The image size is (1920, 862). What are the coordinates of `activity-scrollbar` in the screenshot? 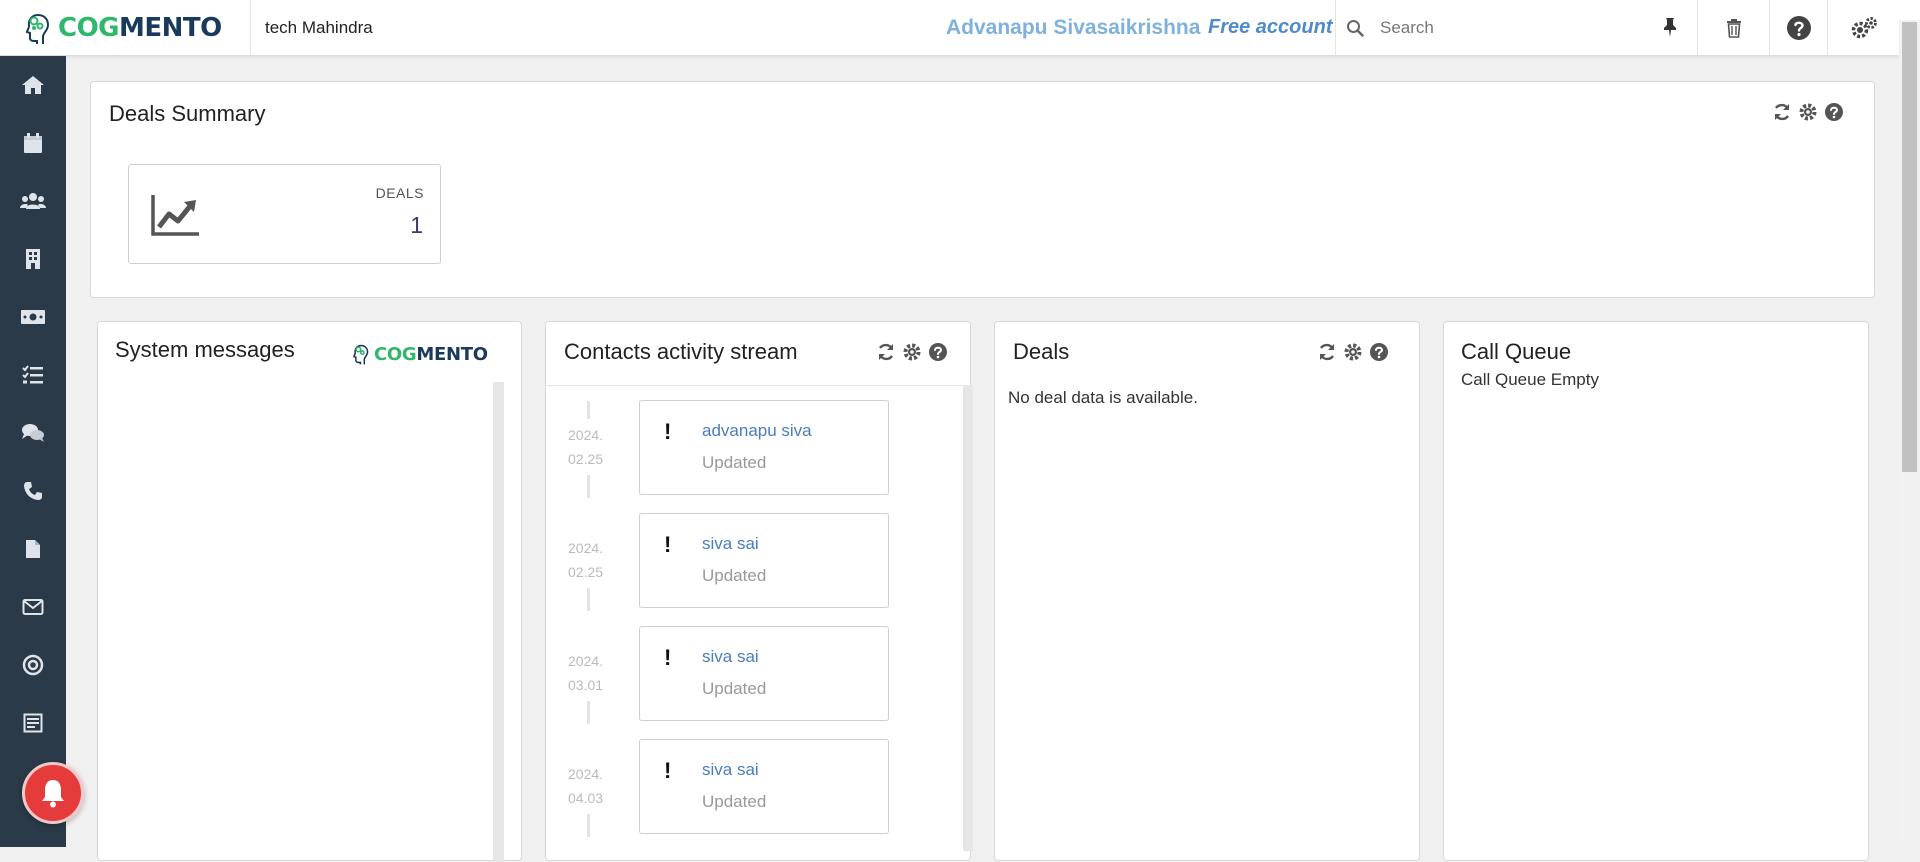 It's located at (968, 618).